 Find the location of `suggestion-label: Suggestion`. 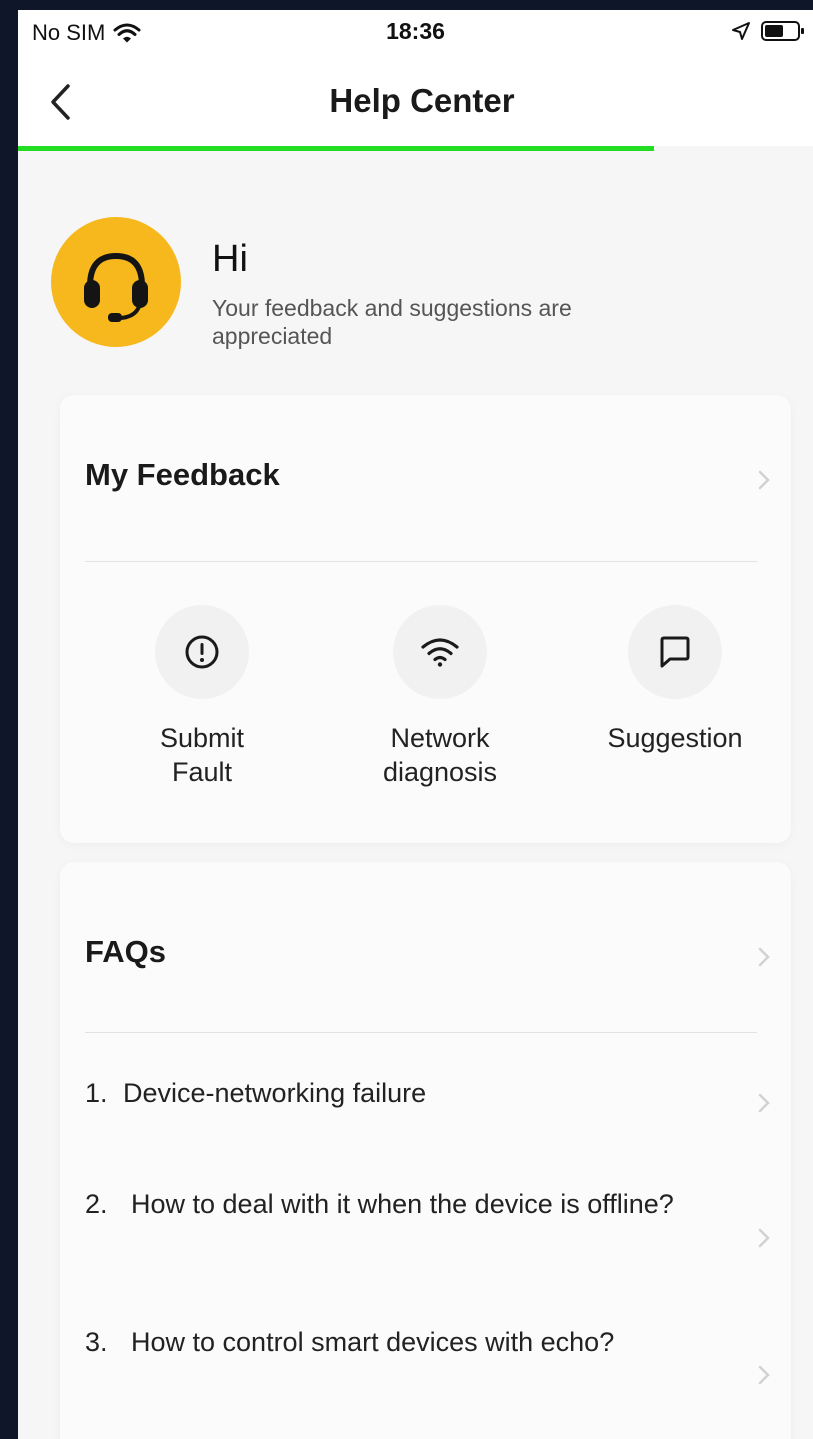

suggestion-label: Suggestion is located at coordinates (675, 738).